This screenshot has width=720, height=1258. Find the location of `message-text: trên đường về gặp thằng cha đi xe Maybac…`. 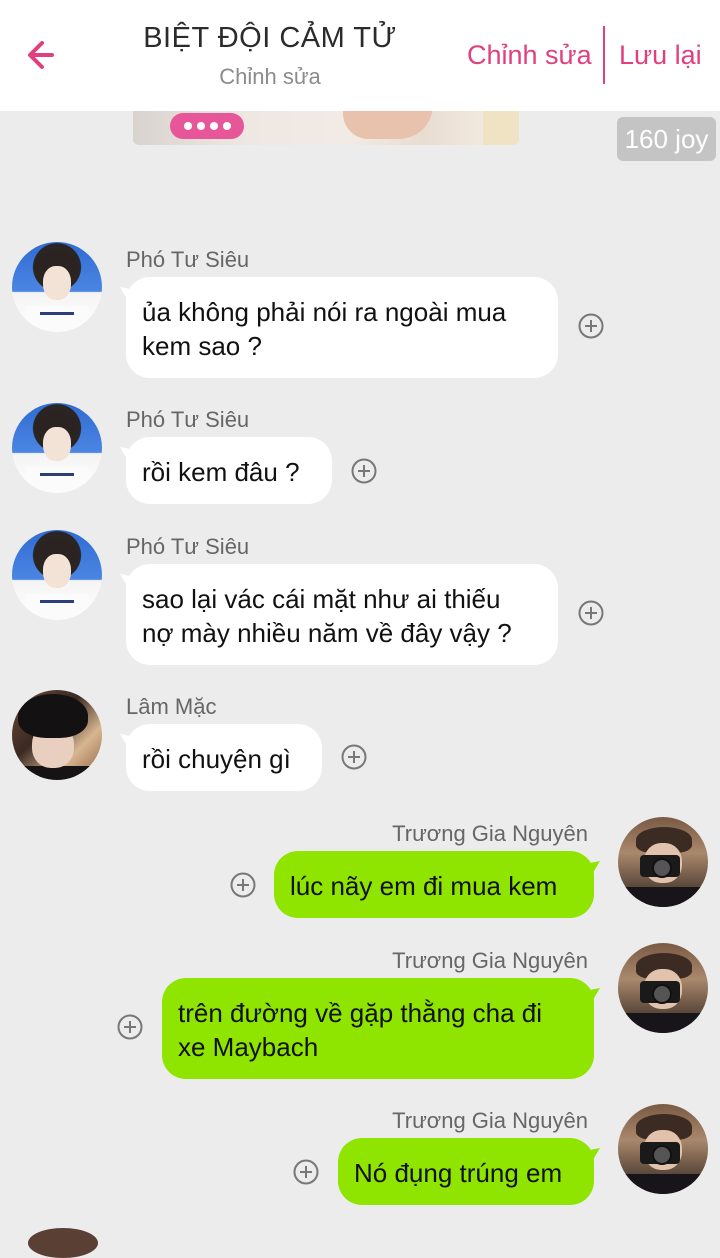

message-text: trên đường về gặp thằng cha đi xe Maybac… is located at coordinates (360, 1030).